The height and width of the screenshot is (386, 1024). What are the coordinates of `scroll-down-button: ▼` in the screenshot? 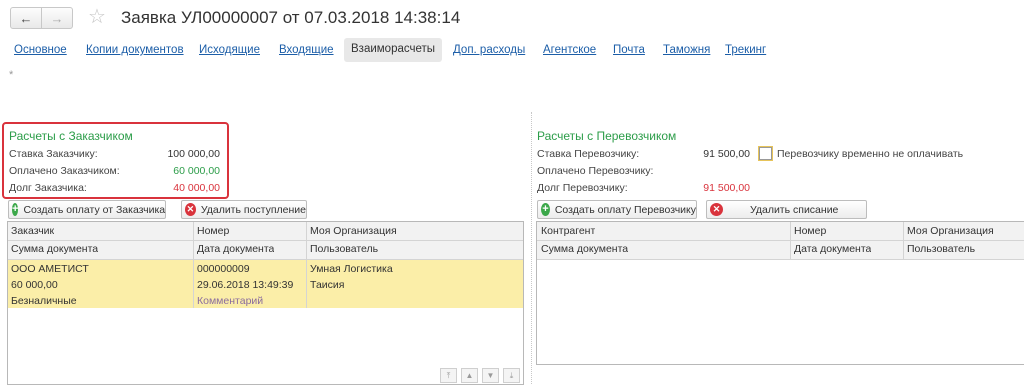 It's located at (490, 375).